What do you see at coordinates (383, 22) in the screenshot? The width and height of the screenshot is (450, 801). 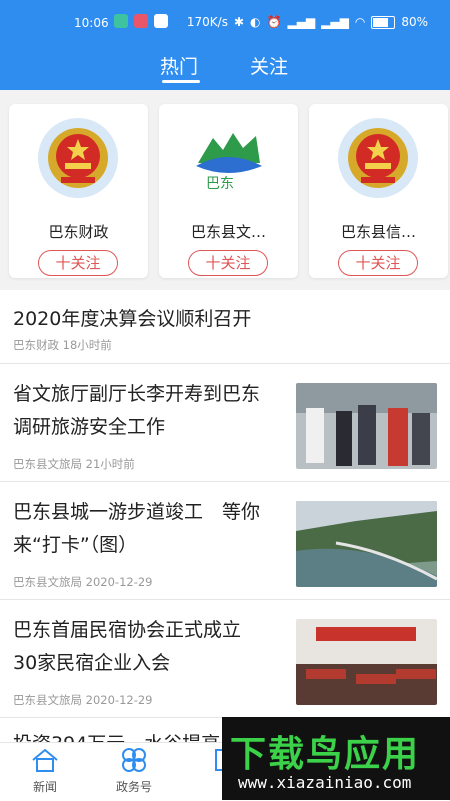 I see `battery-icon` at bounding box center [383, 22].